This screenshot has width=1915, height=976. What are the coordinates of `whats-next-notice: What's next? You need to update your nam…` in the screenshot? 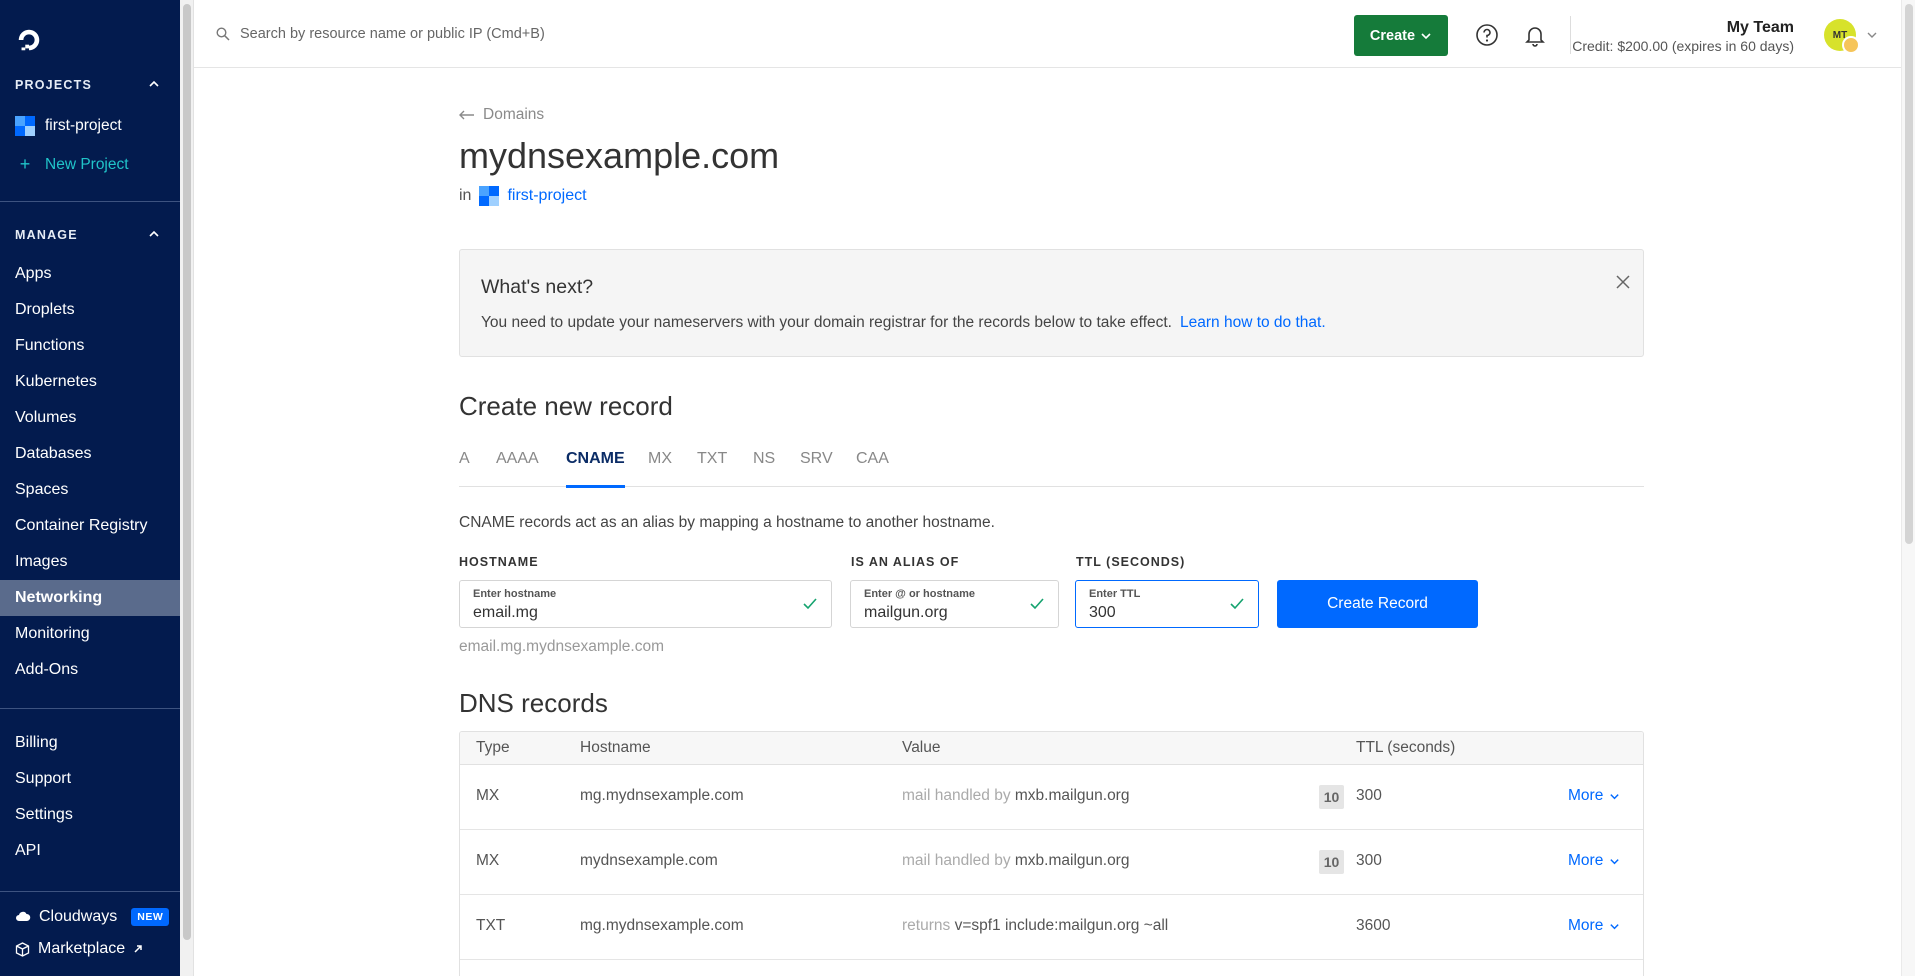 It's located at (1051, 303).